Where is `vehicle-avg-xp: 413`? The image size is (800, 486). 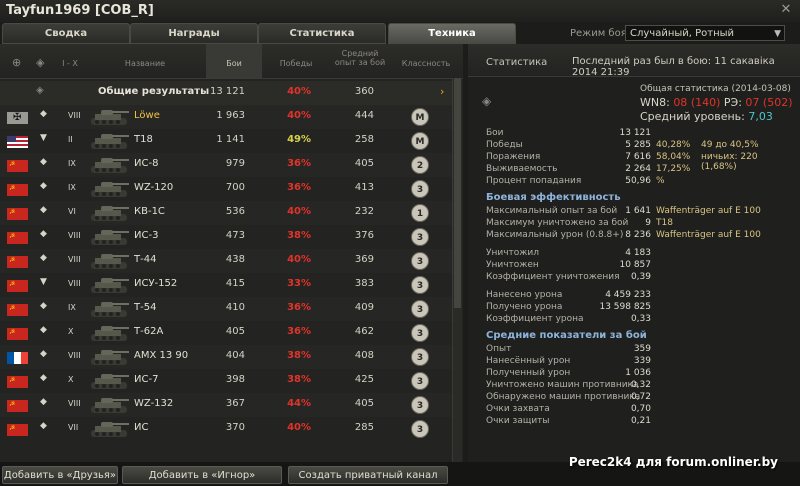 vehicle-avg-xp: 413 is located at coordinates (364, 187).